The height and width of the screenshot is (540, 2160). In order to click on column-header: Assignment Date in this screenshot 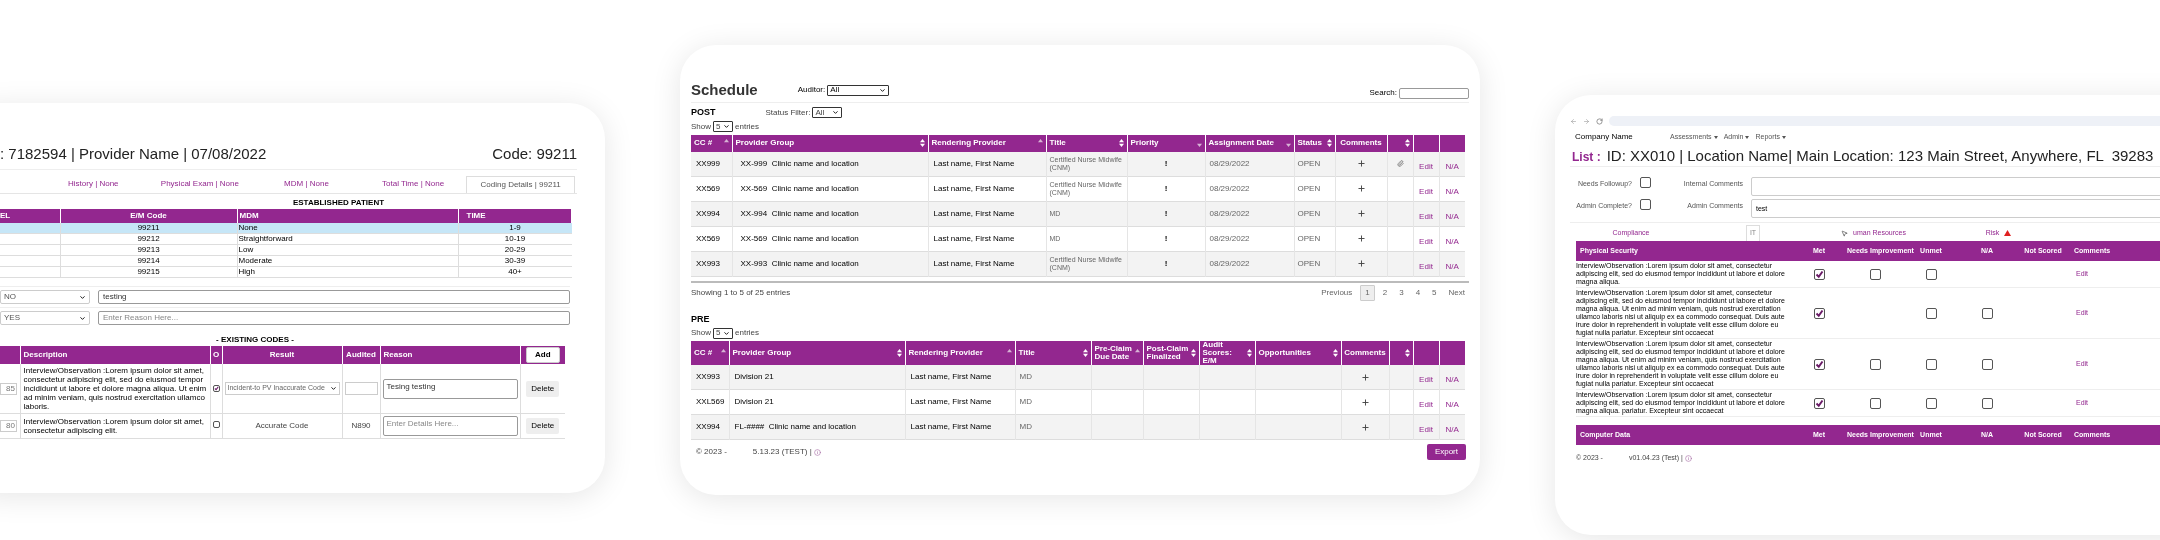, I will do `click(1241, 143)`.